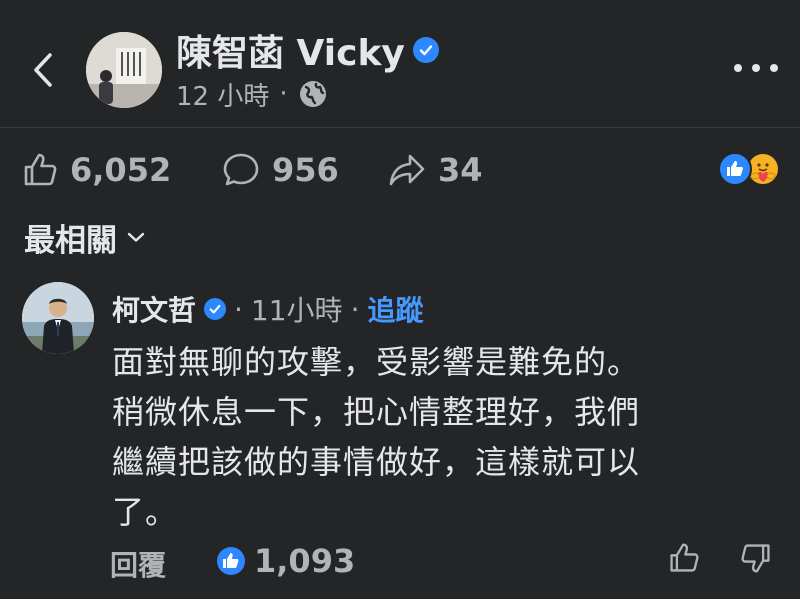 The width and height of the screenshot is (800, 599). I want to click on comment-count: 956, so click(305, 170).